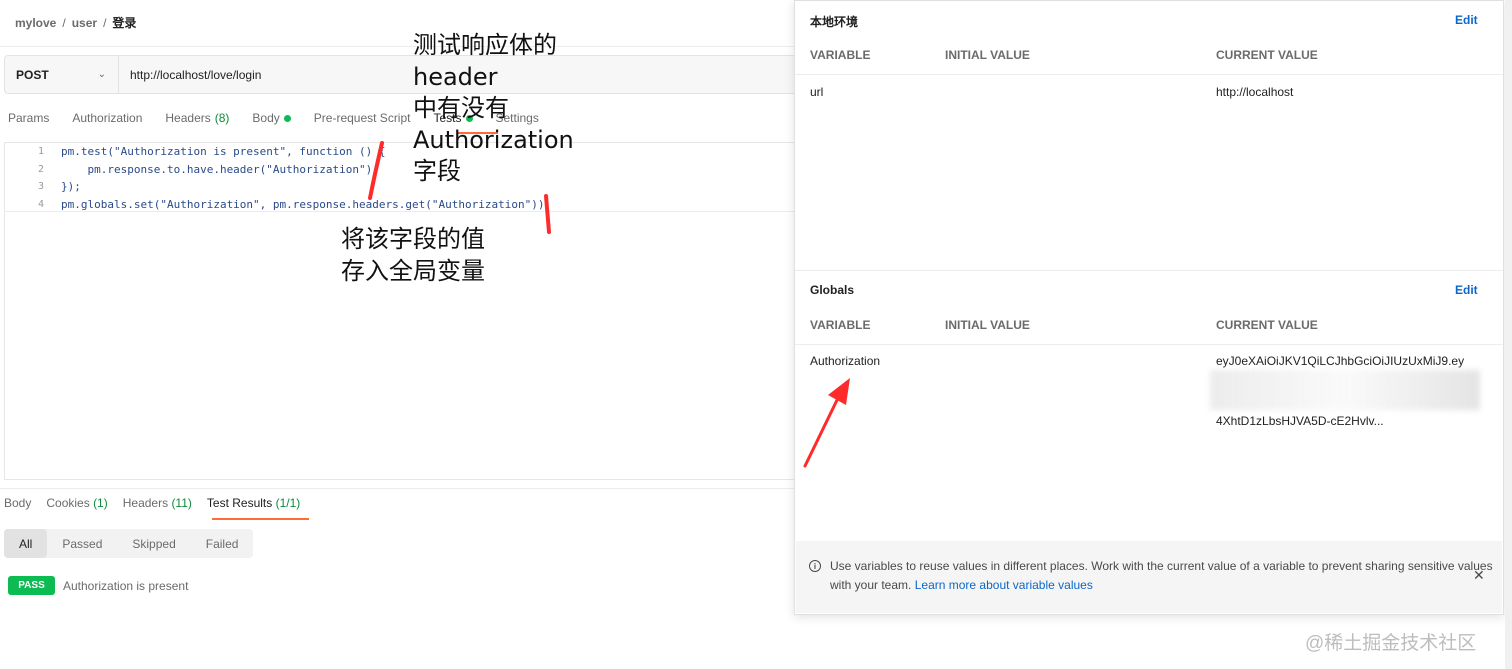 Image resolution: width=1512 pixels, height=669 pixels. Describe the element at coordinates (839, 391) in the screenshot. I see `red-arrowhead-icon` at that location.